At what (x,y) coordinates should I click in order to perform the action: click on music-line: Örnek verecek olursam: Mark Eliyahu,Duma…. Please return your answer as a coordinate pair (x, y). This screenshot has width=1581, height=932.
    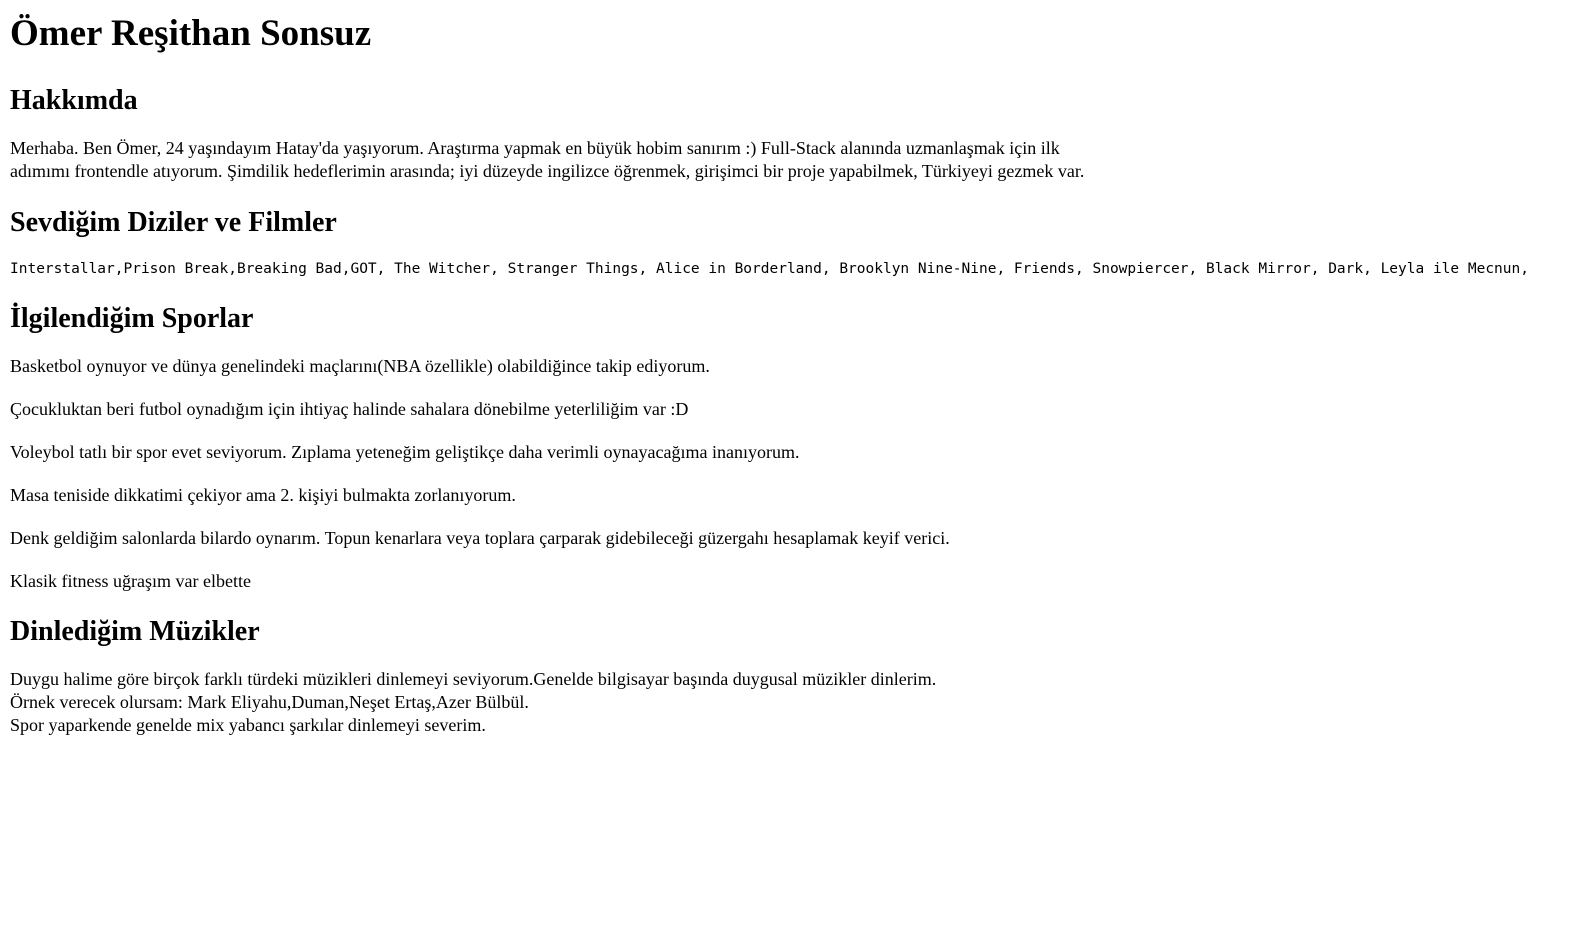
    Looking at the image, I should click on (269, 702).